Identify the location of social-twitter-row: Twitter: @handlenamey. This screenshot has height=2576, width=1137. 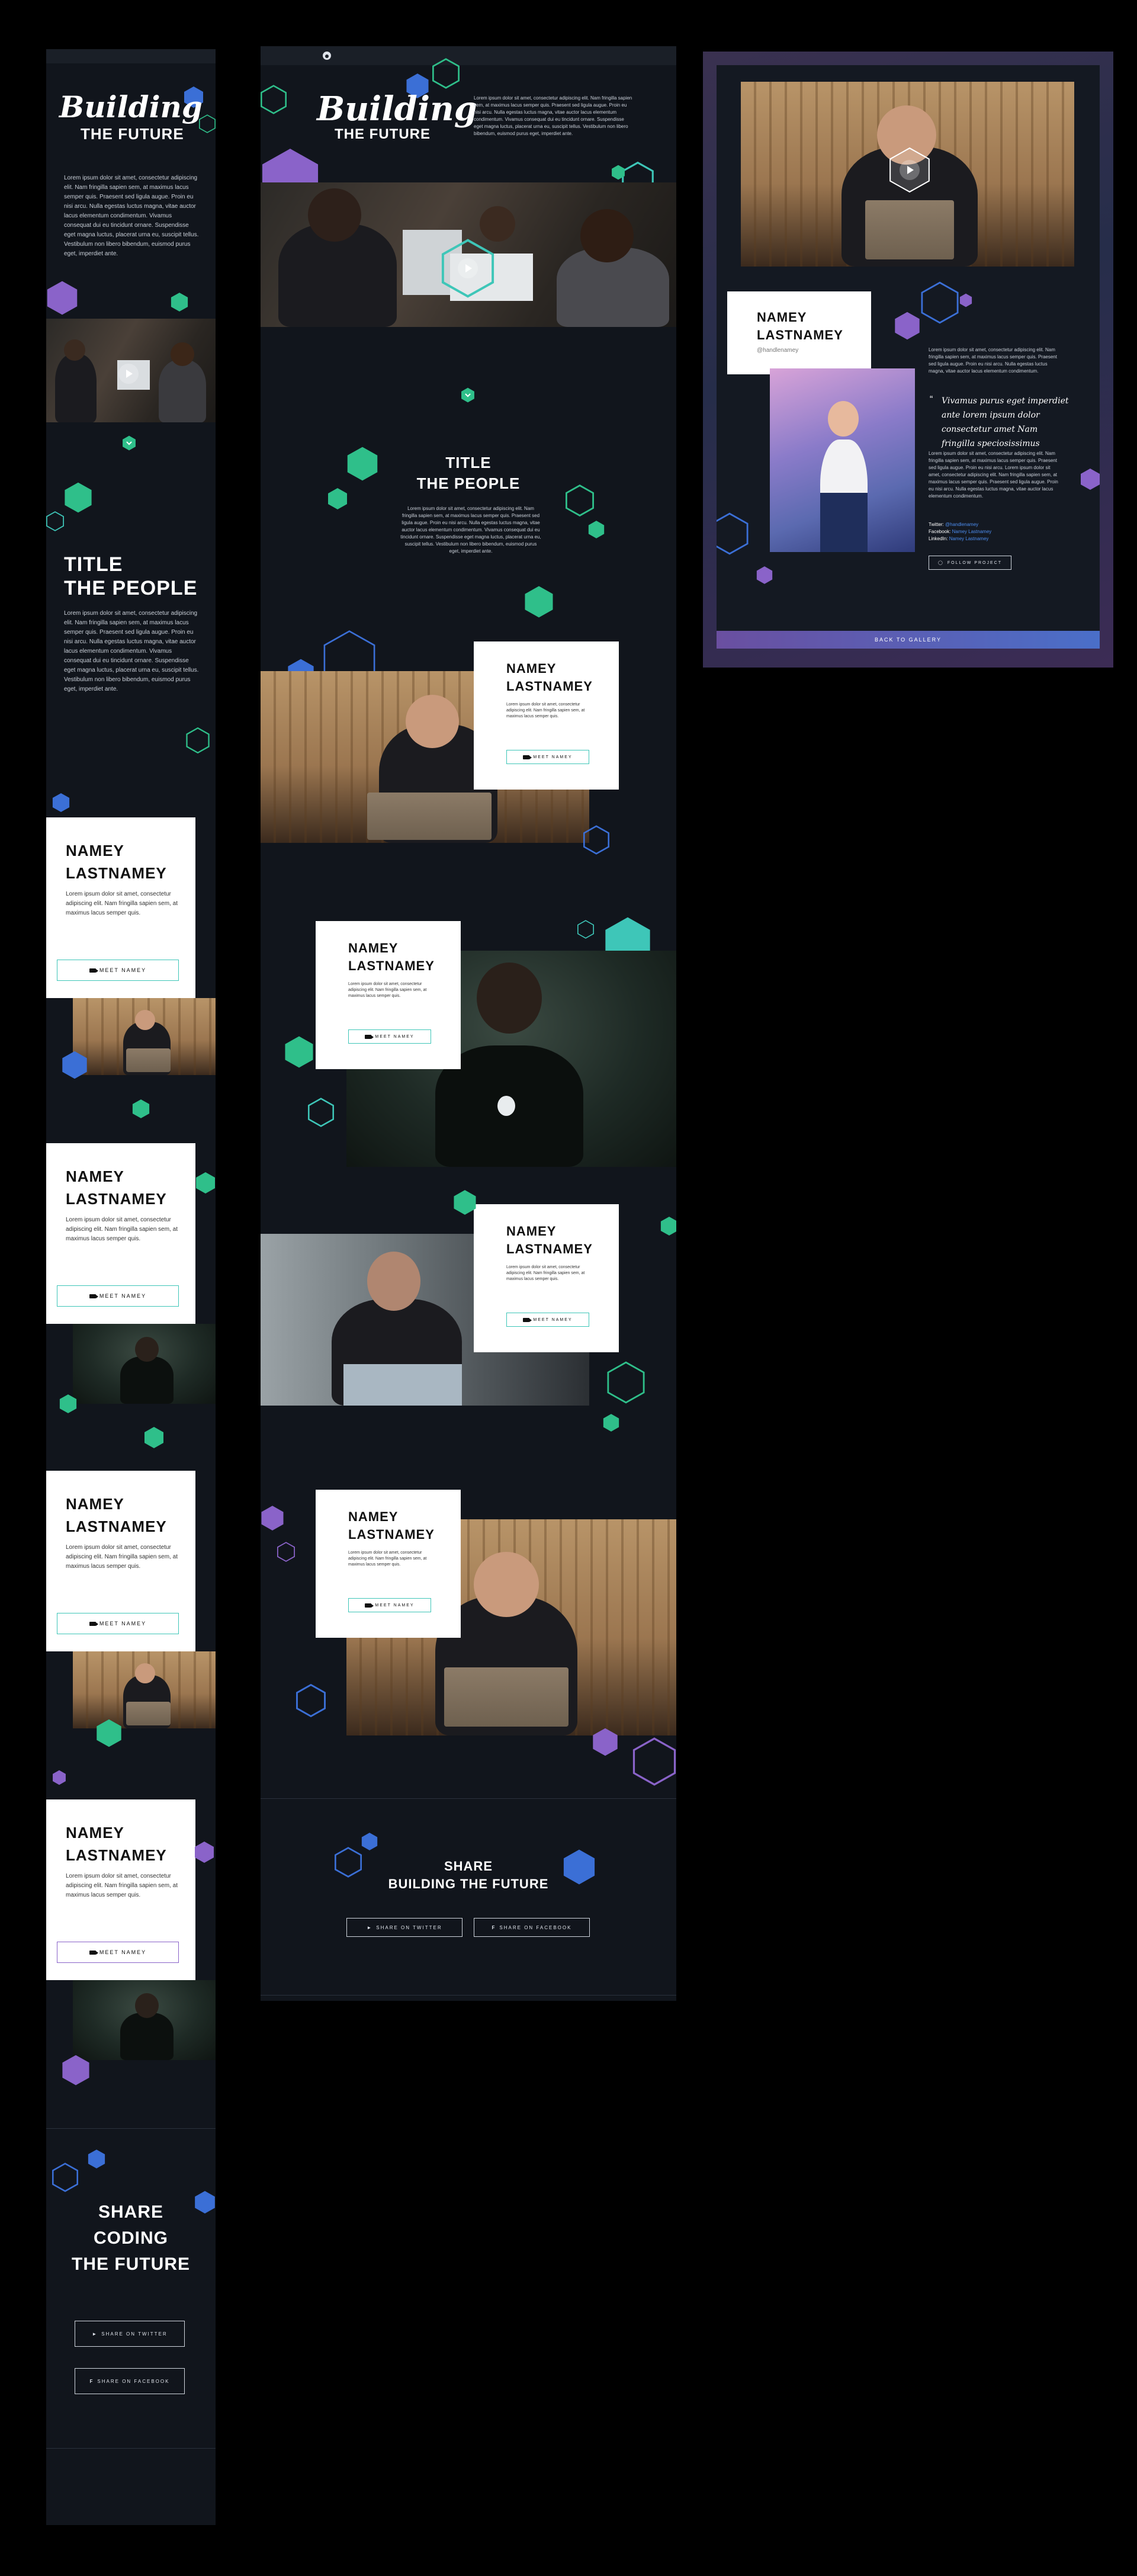
(960, 524).